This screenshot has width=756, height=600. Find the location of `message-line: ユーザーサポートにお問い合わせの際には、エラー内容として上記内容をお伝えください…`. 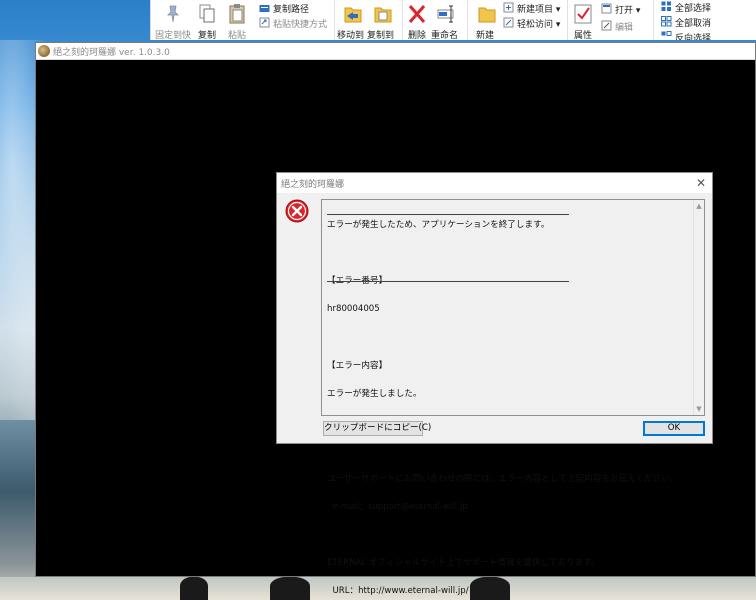

message-line: ユーザーサポートにお問い合わせの際には、エラー内容として上記内容をお伝えください… is located at coordinates (503, 478).